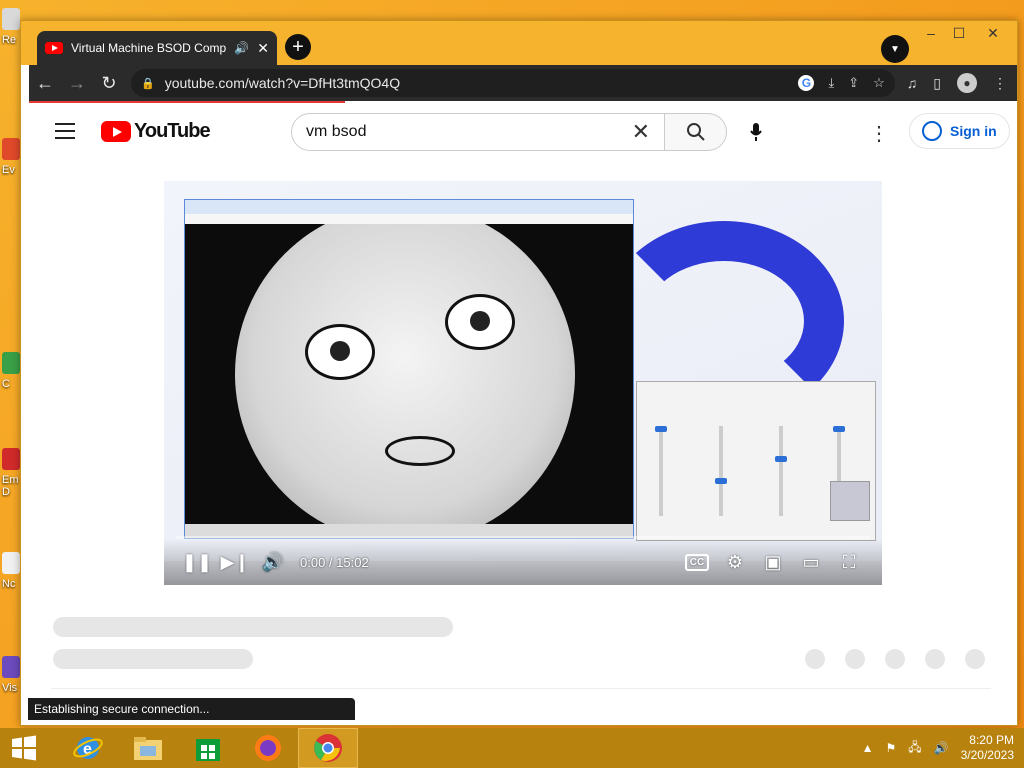 This screenshot has height=768, width=1024. I want to click on desktop-icon-label: C, so click(6, 384).